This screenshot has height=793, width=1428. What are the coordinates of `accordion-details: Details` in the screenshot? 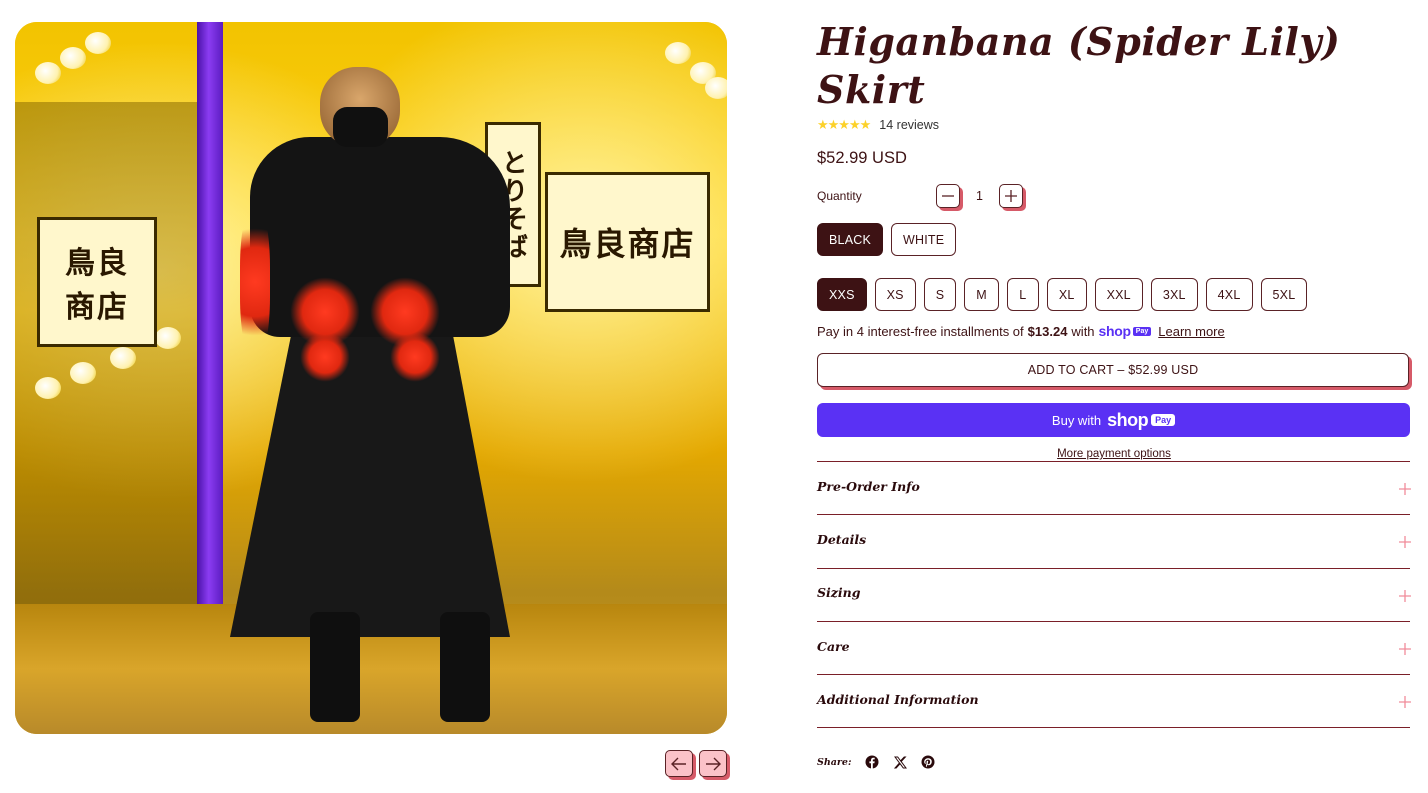 It's located at (1114, 542).